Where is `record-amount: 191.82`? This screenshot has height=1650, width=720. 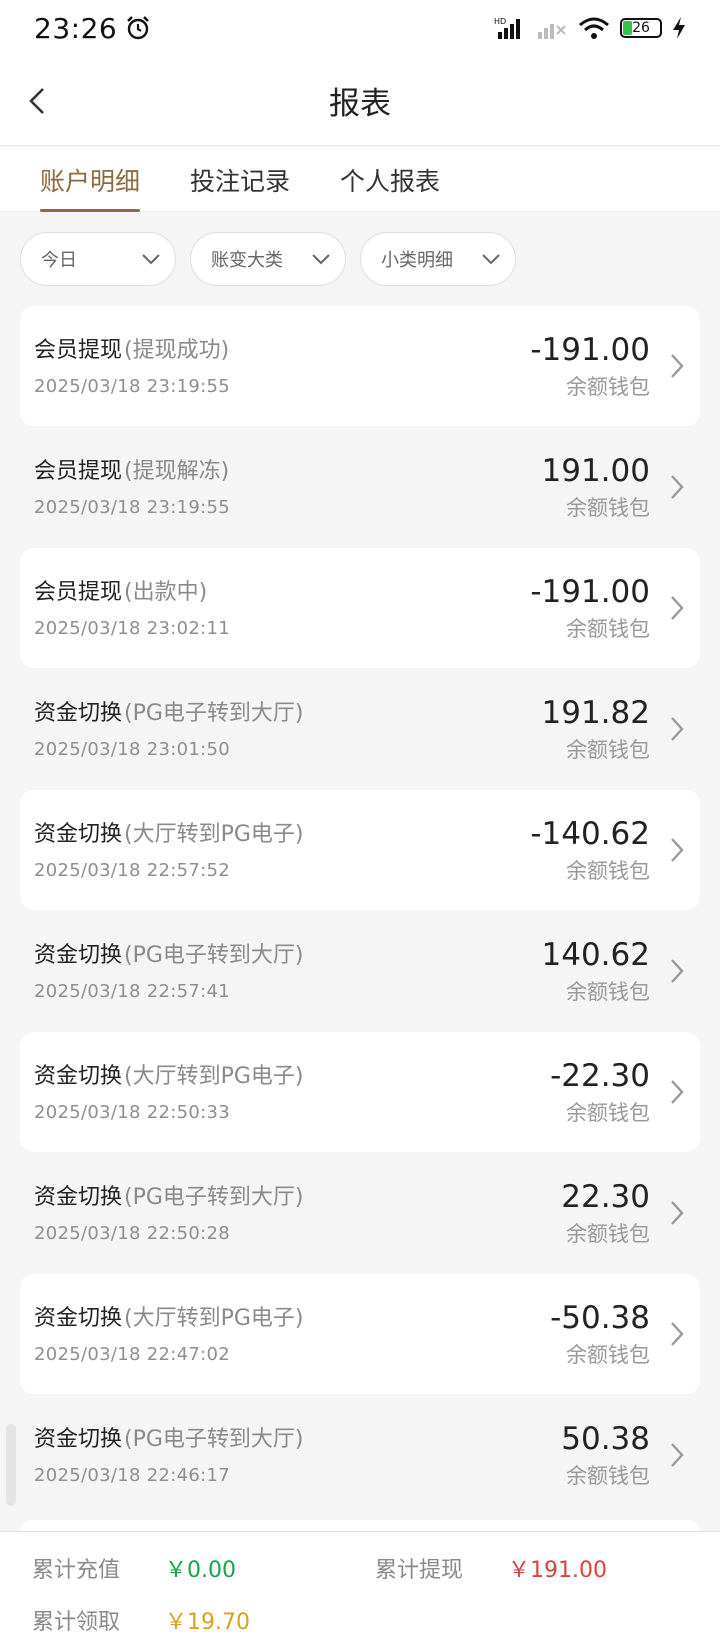 record-amount: 191.82 is located at coordinates (595, 713).